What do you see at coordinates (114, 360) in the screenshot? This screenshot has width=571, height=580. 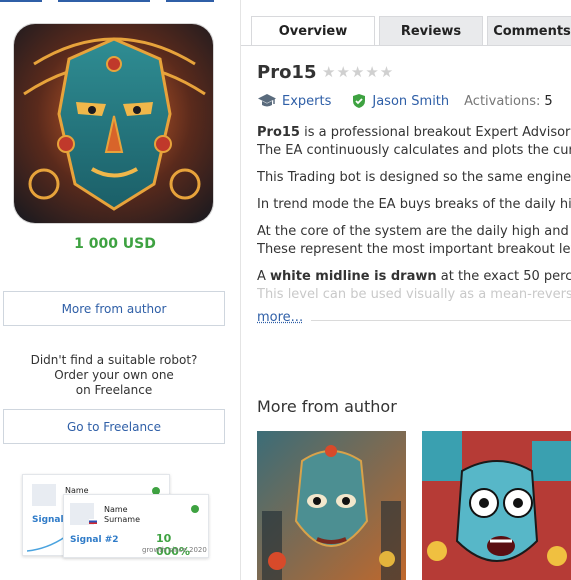 I see `freelance-prompt-line: Didn't find a suitable robot?` at bounding box center [114, 360].